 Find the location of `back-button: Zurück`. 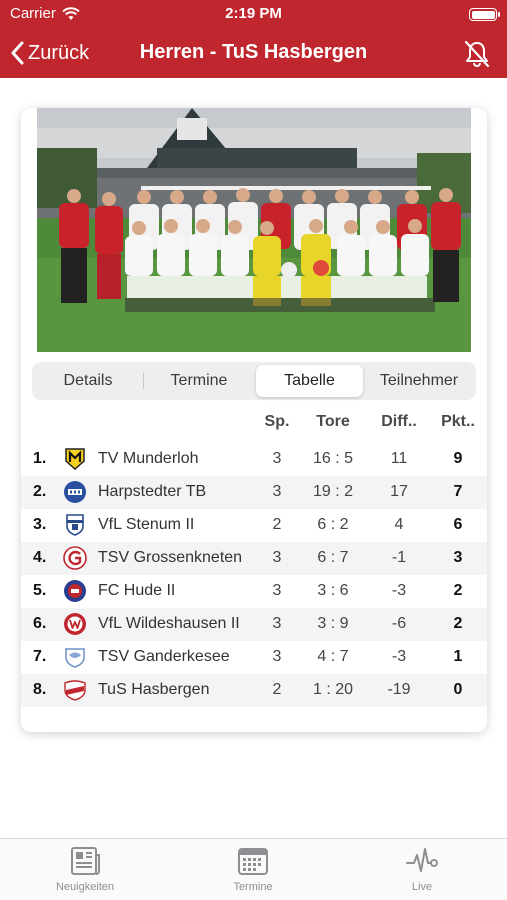

back-button: Zurück is located at coordinates (49, 53).